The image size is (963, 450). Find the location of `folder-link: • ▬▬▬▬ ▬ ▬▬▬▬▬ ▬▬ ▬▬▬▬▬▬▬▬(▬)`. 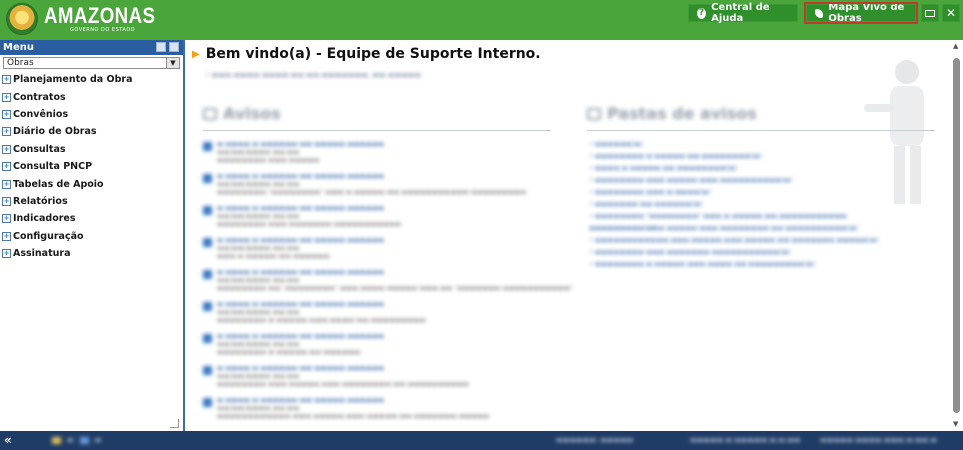

folder-link: • ▬▬▬▬ ▬ ▬▬▬▬▬ ▬▬ ▬▬▬▬▬▬▬▬(▬) is located at coordinates (739, 168).